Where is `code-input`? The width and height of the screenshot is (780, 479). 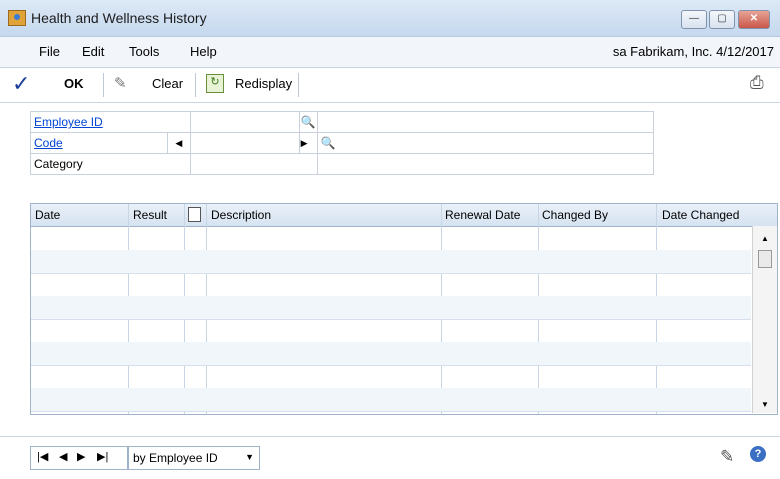 code-input is located at coordinates (244, 143).